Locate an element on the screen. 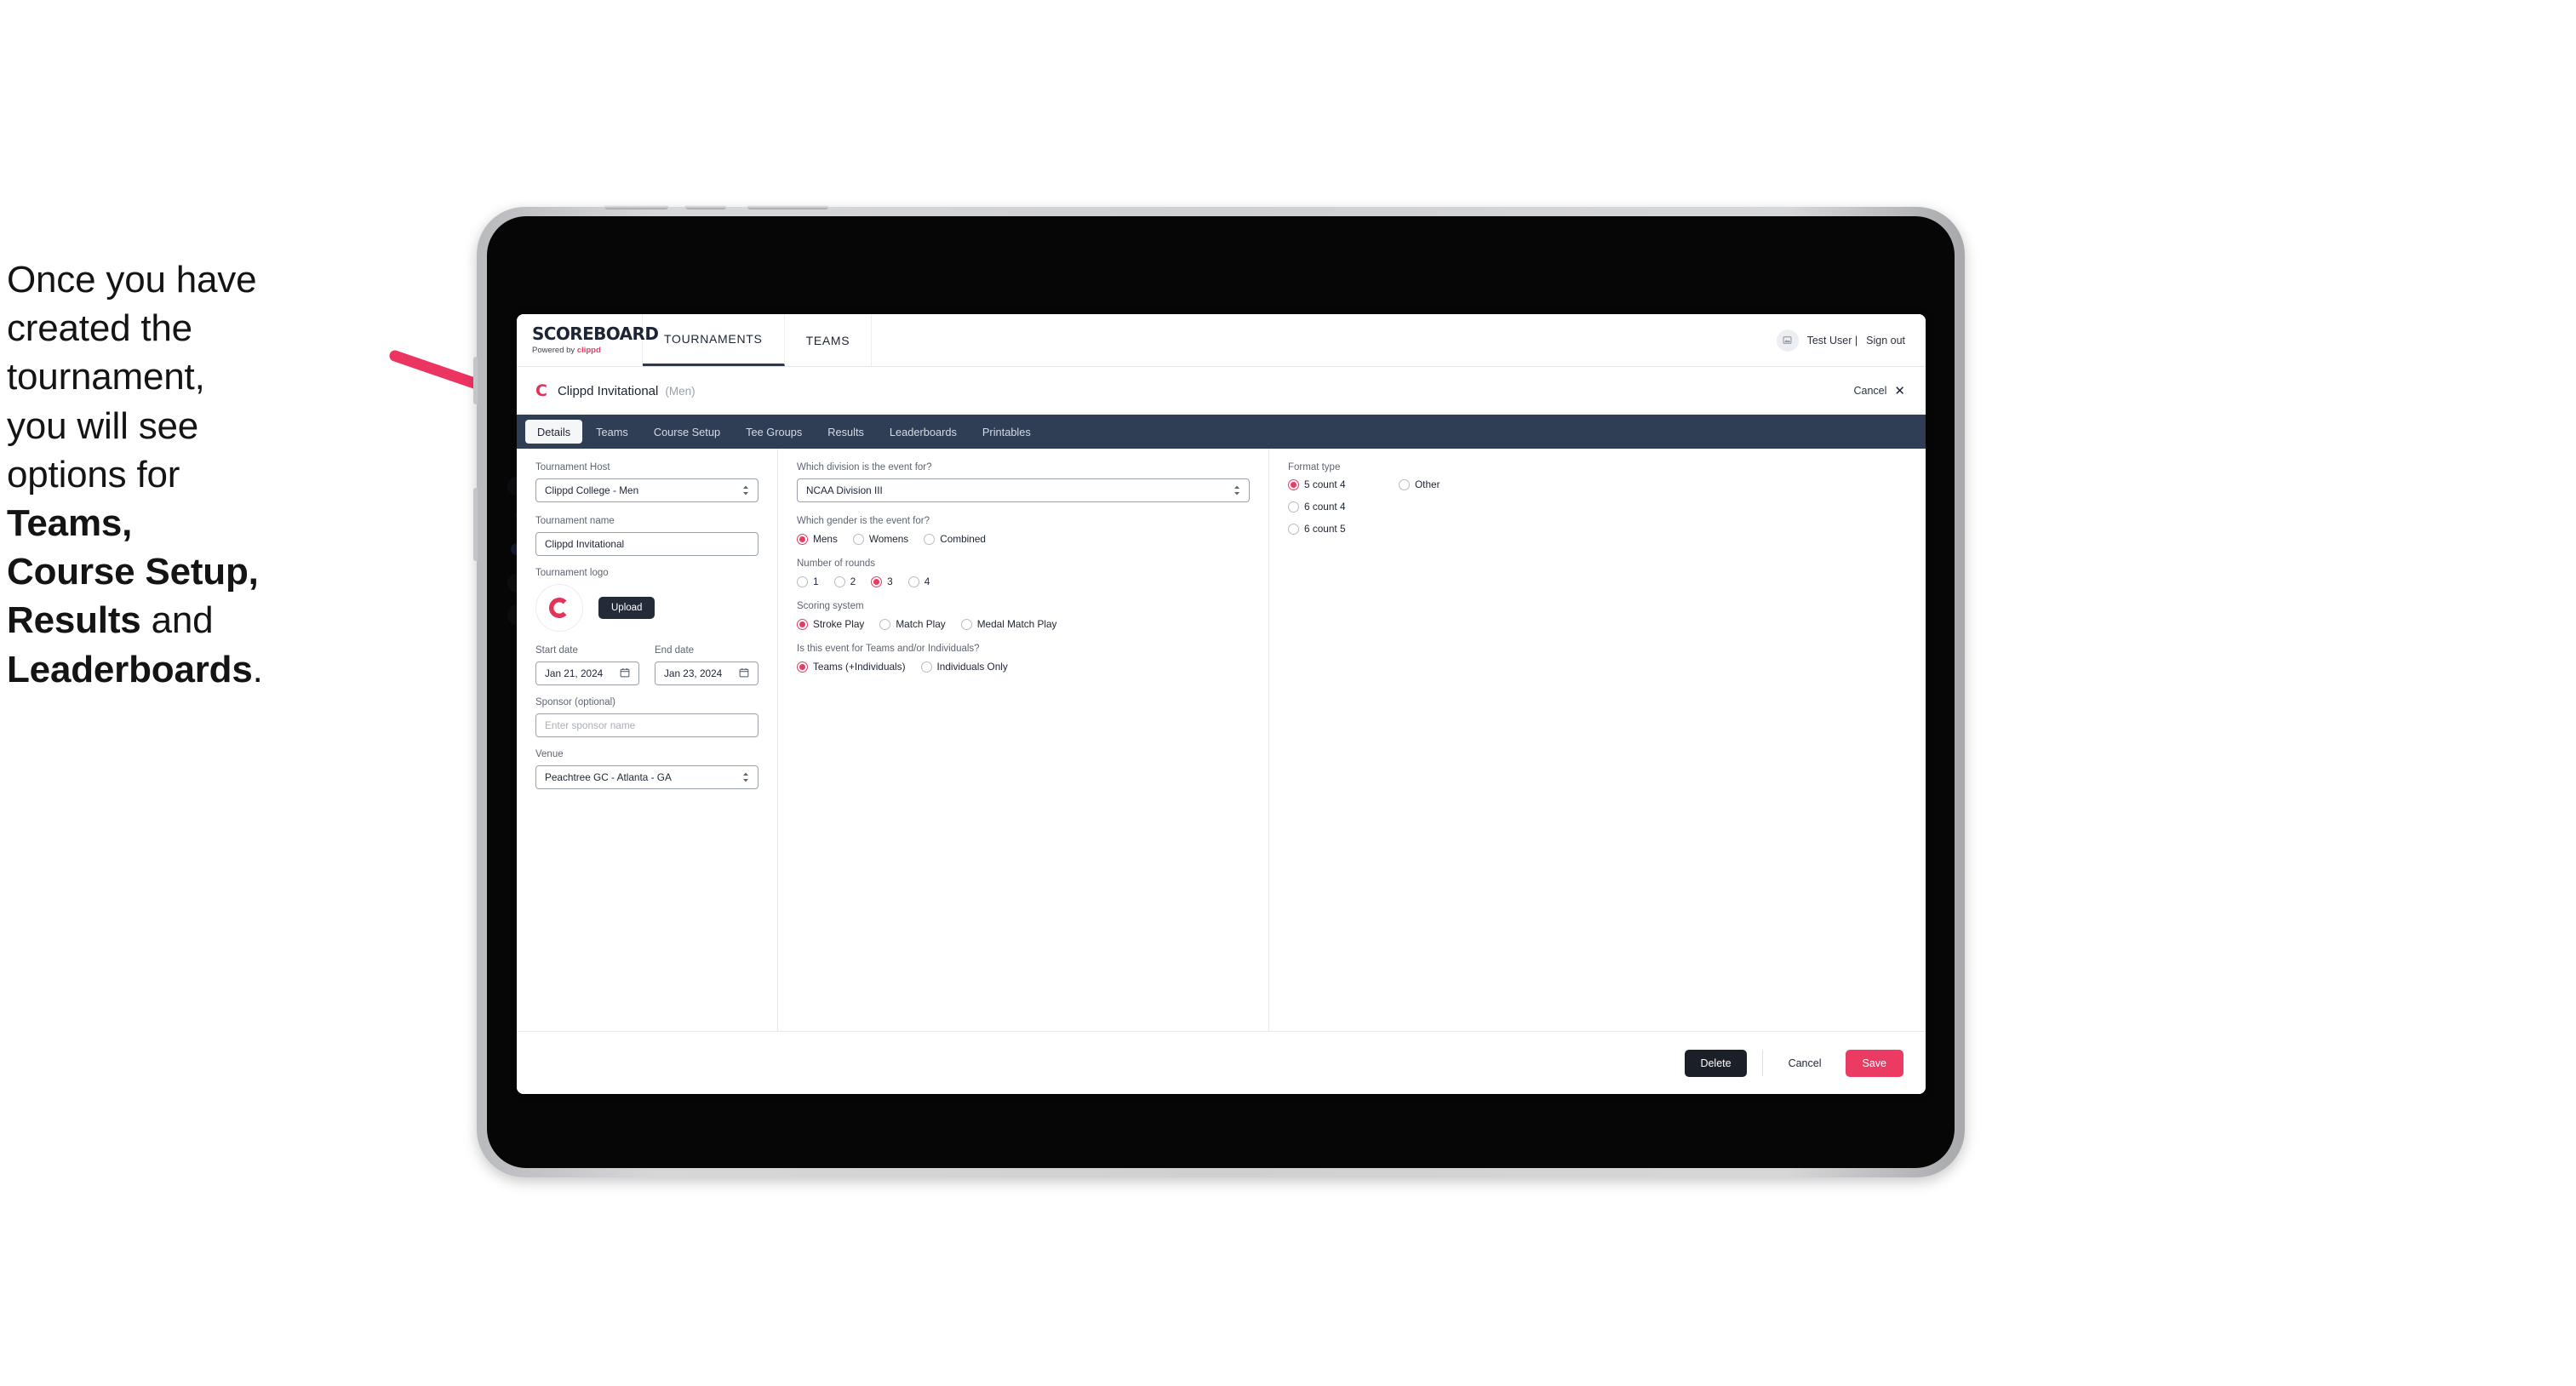 The height and width of the screenshot is (1386, 2576). format-options-left: 5 count 4 6 count 4 6 count 5 is located at coordinates (1344, 511).